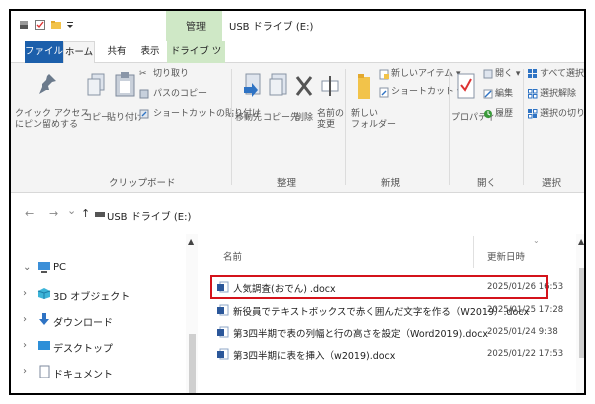 The width and height of the screenshot is (595, 404). Describe the element at coordinates (536, 240) in the screenshot. I see `sort-caret-icon: ⌄` at that location.